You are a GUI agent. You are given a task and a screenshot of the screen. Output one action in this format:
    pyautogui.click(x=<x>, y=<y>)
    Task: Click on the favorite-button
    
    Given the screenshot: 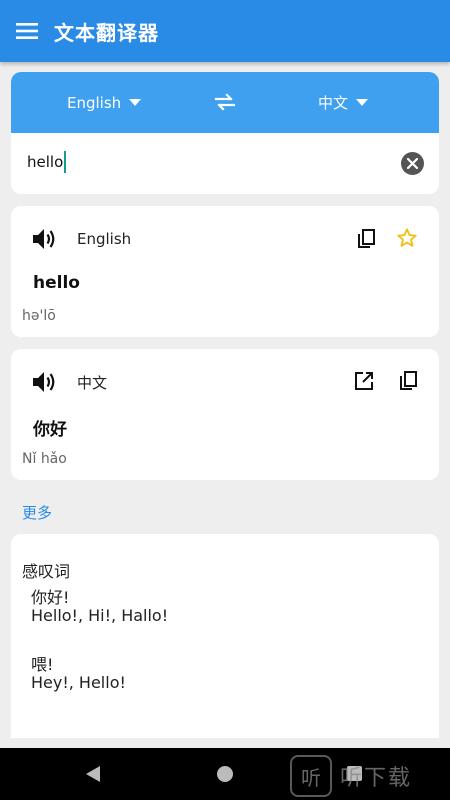 What is the action you would take?
    pyautogui.click(x=407, y=238)
    